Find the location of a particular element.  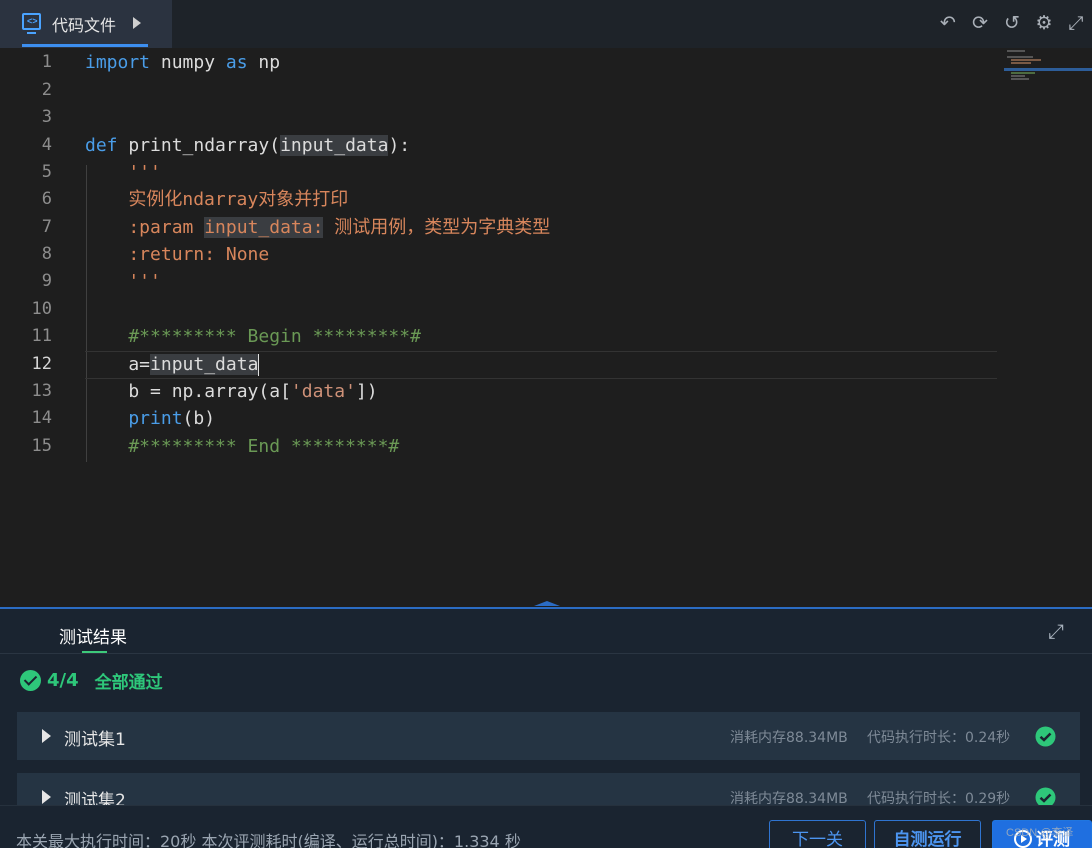

comment: #********* Begin *********# is located at coordinates (253, 336).